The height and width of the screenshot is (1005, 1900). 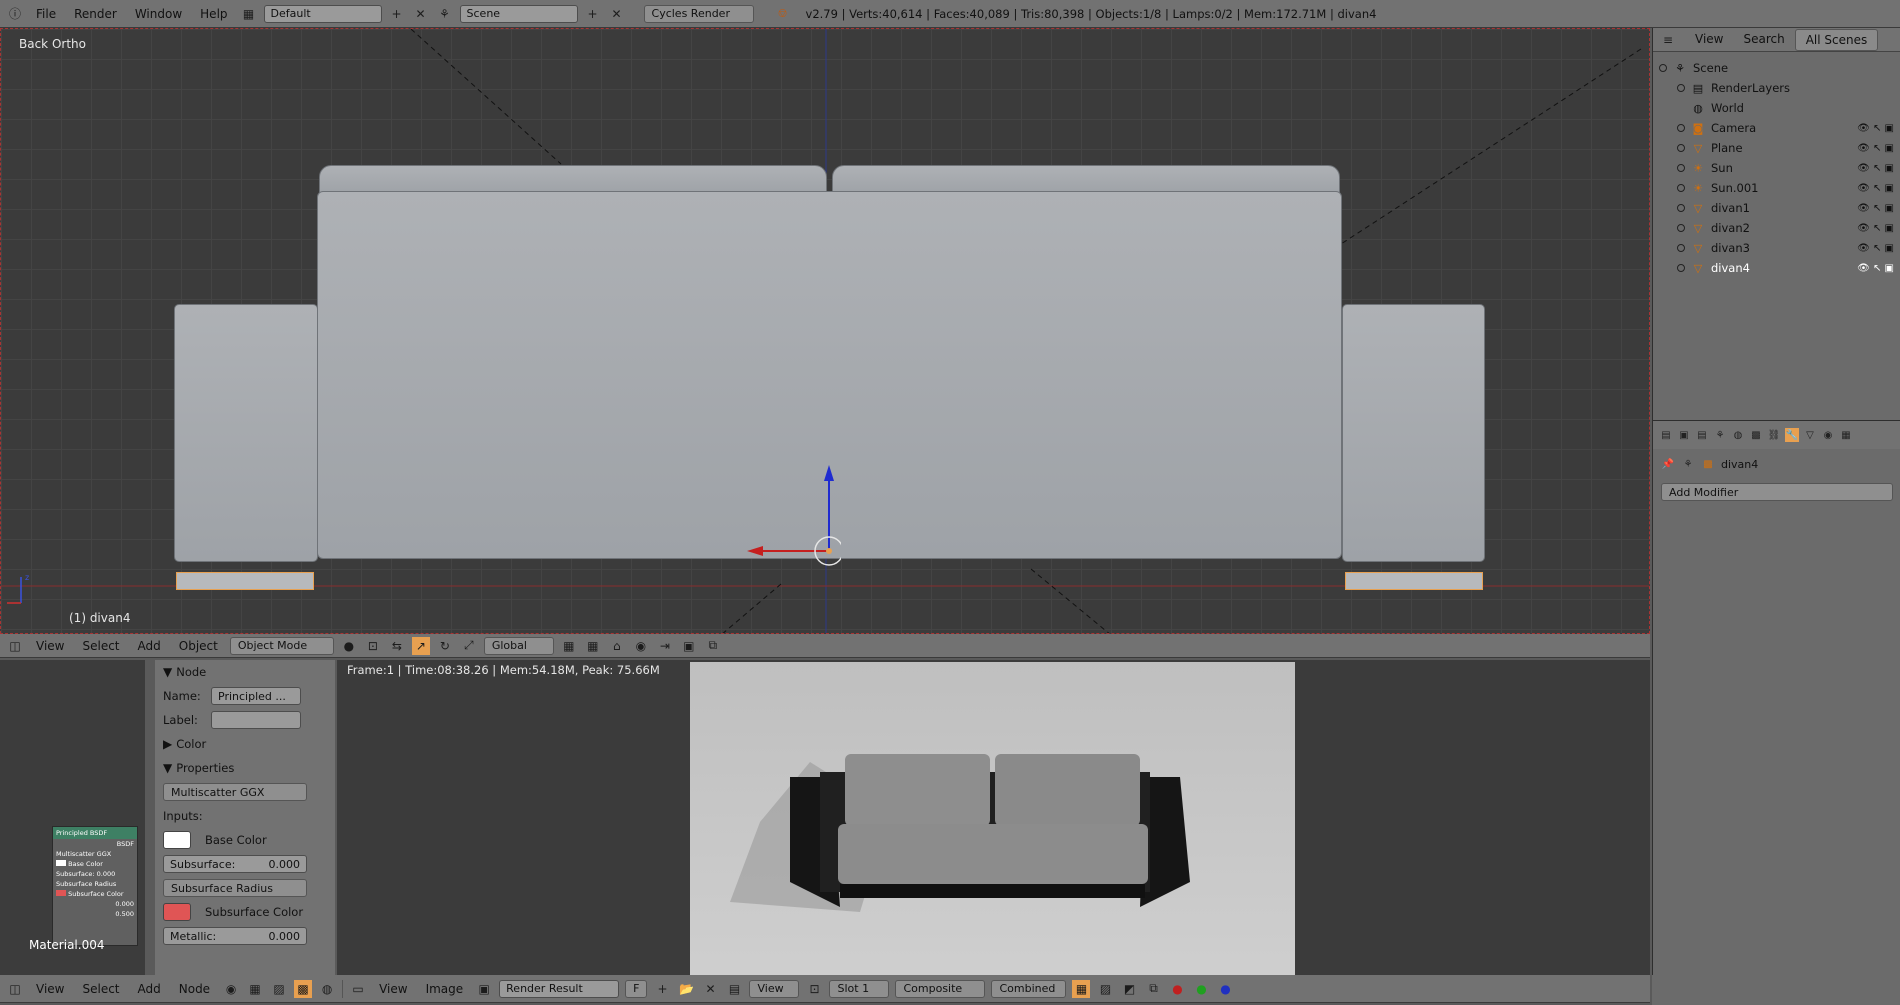 I want to click on opengl-render-icon: ▣, so click(x=689, y=646).